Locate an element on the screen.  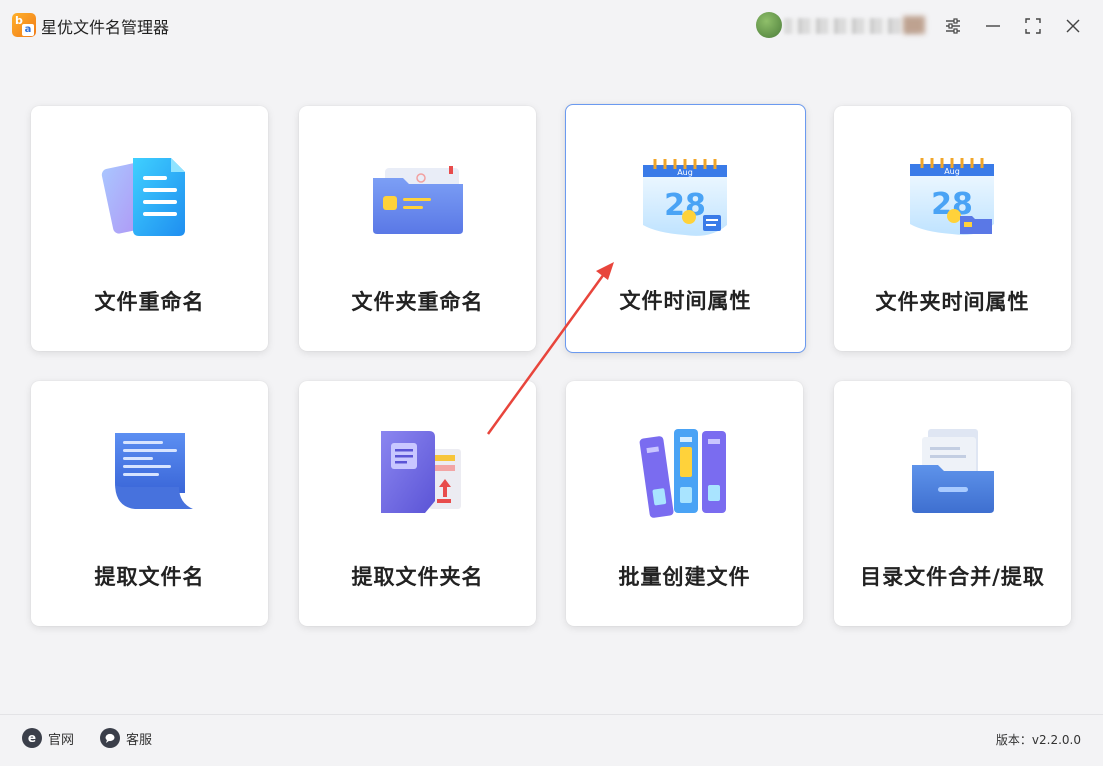
card-file-time: Aug 28 文件时间属性 is located at coordinates (685, 228).